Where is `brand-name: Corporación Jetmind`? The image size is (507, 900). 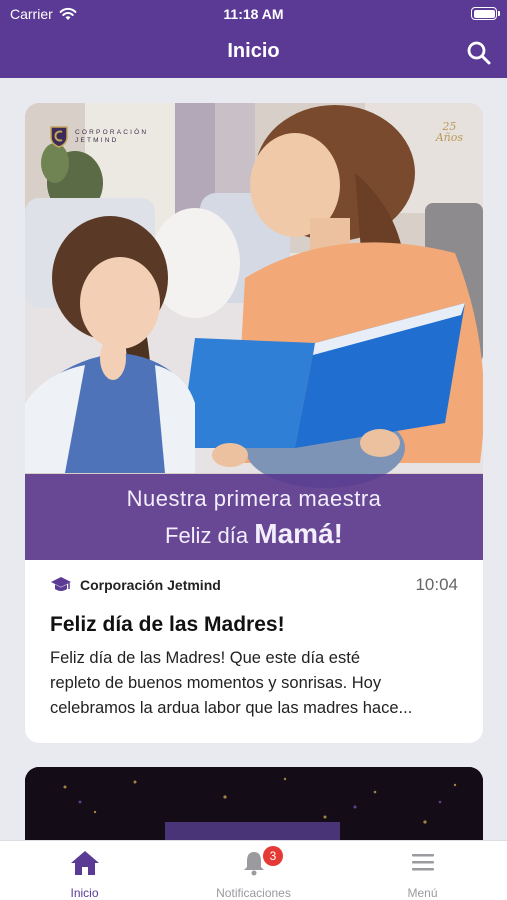
brand-name: Corporación Jetmind is located at coordinates (111, 137).